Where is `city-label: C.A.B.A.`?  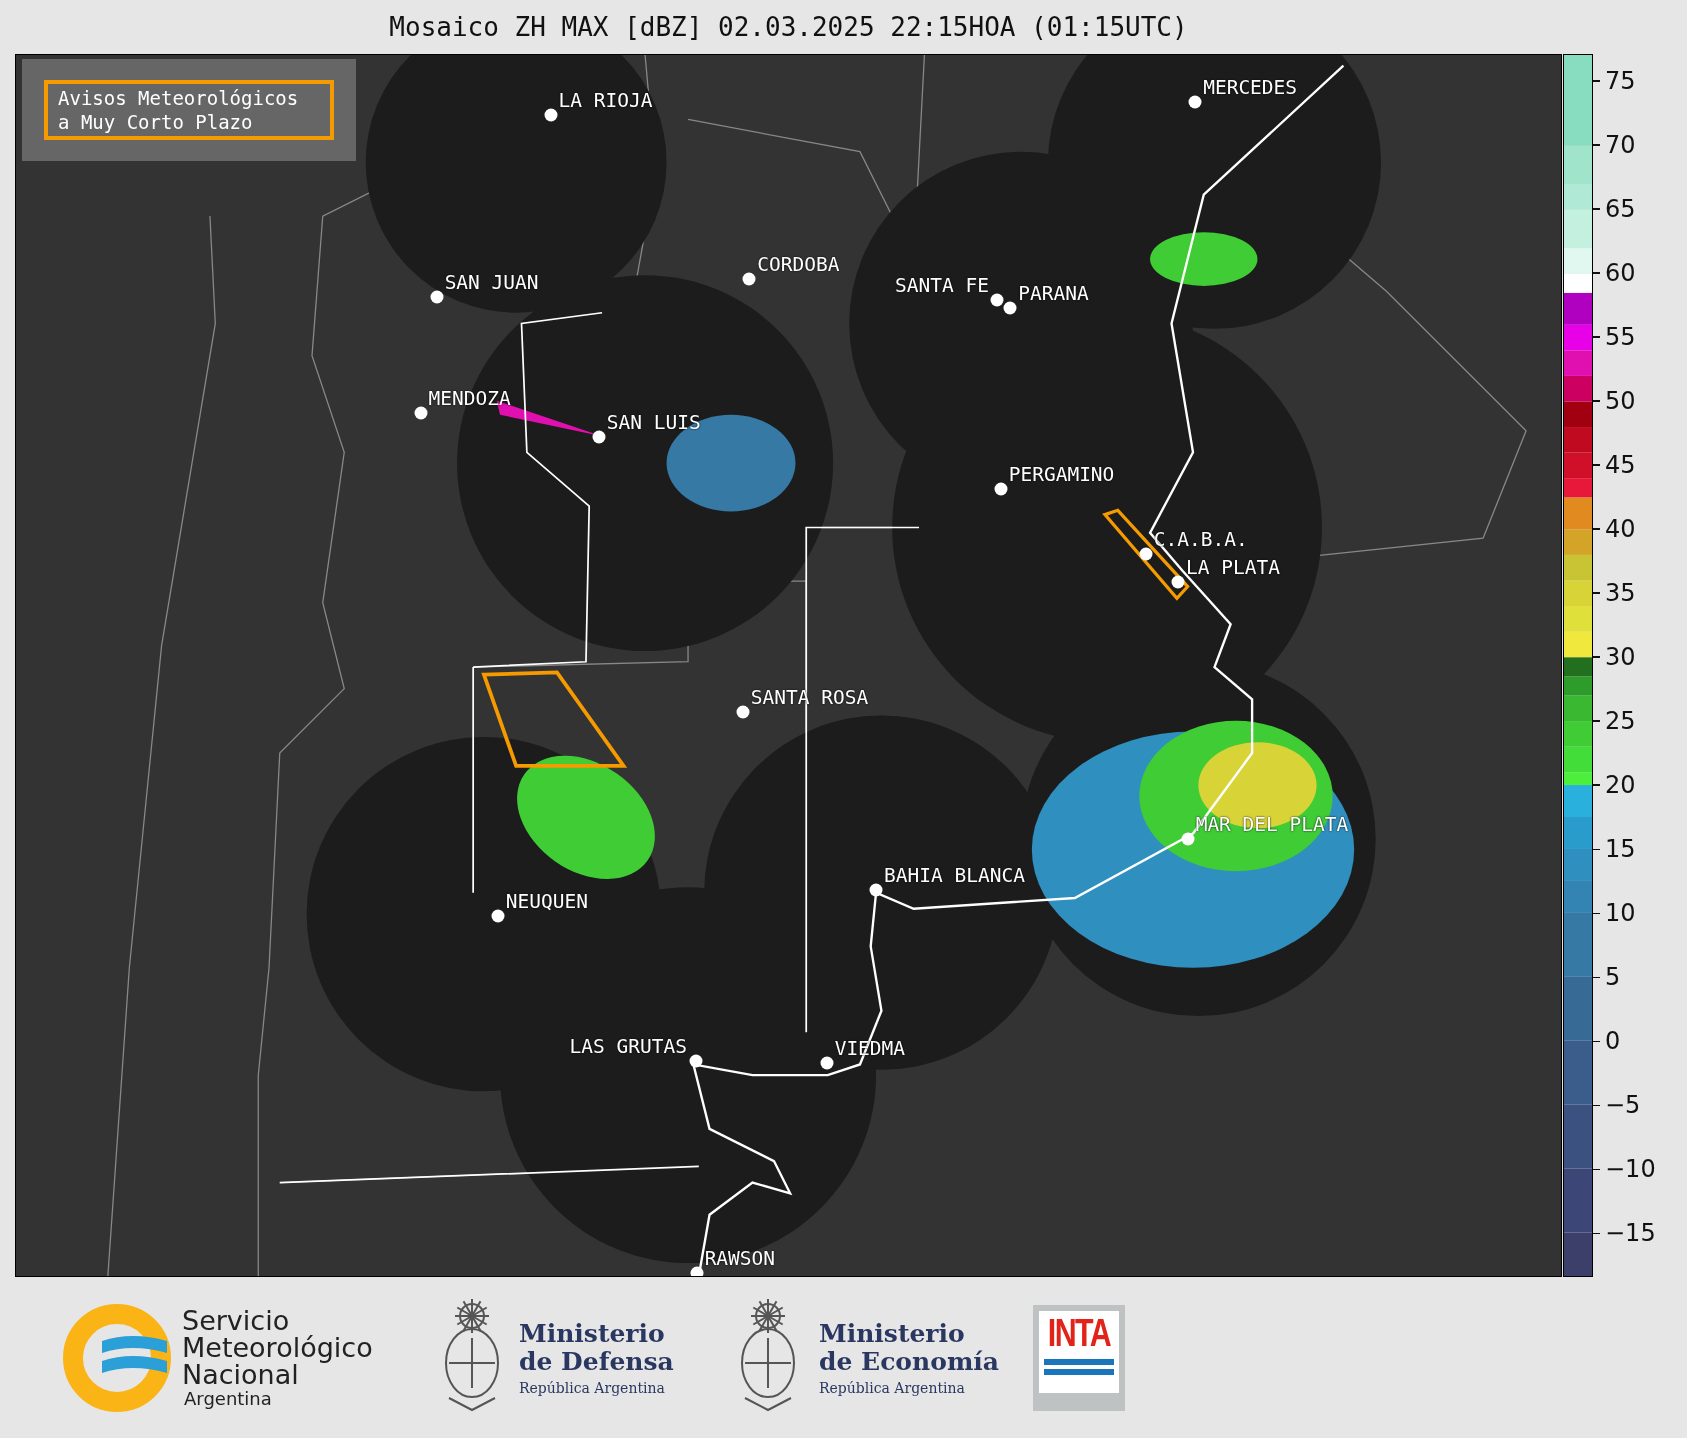
city-label: C.A.B.A. is located at coordinates (1200, 540).